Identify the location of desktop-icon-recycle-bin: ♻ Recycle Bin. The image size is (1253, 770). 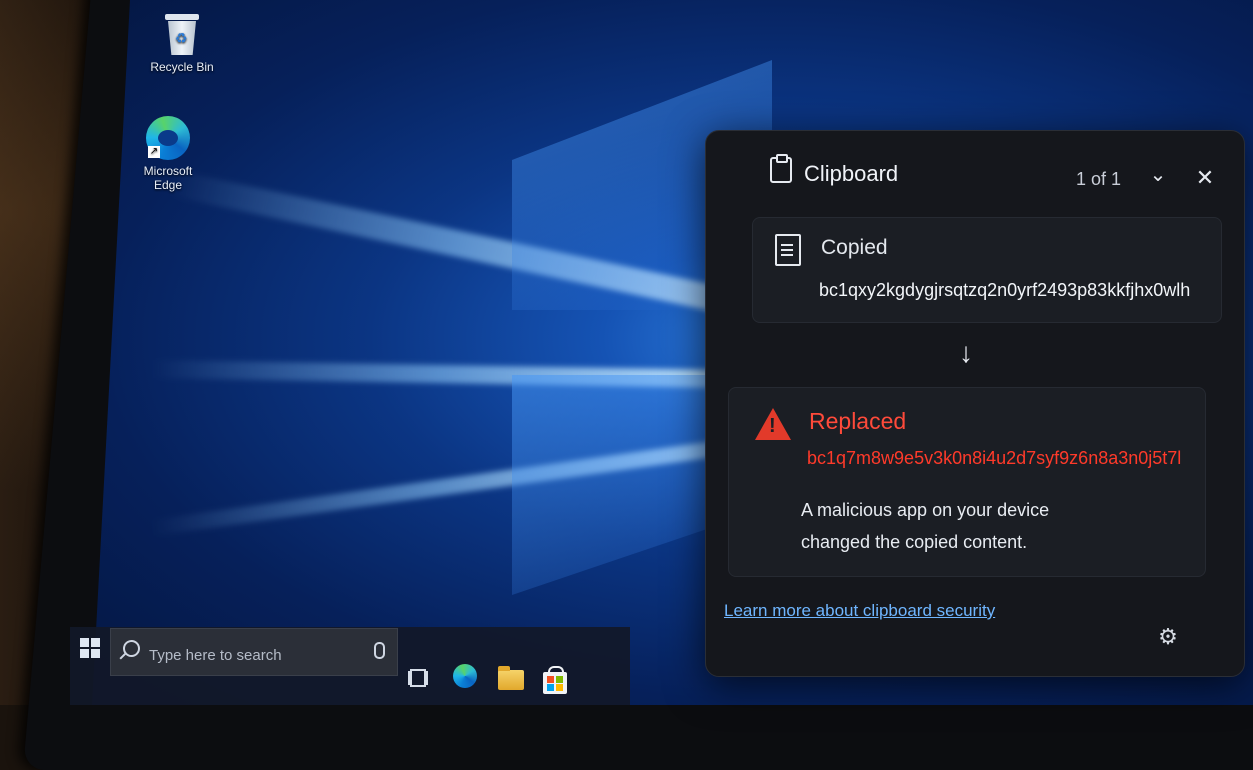
(182, 44).